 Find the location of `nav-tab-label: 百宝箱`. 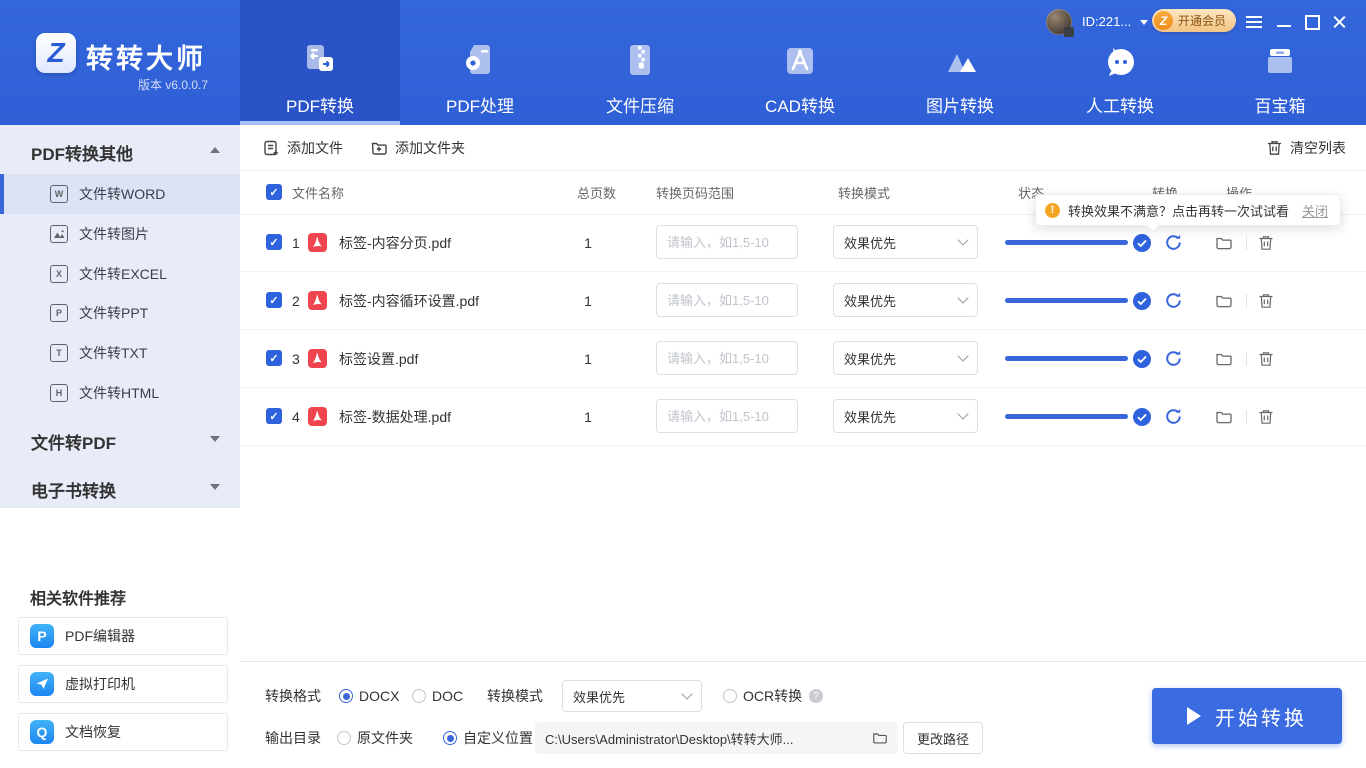

nav-tab-label: 百宝箱 is located at coordinates (1280, 106).